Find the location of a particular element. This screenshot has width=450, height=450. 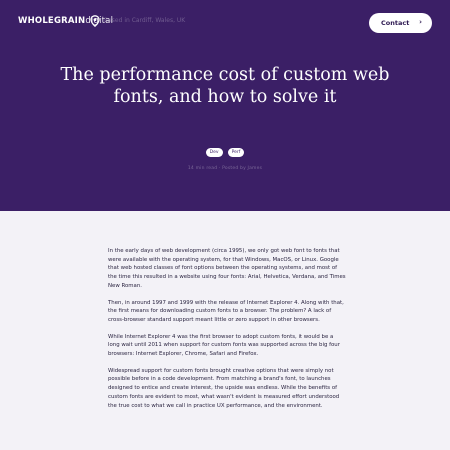

tag-dev: Dev is located at coordinates (214, 152).